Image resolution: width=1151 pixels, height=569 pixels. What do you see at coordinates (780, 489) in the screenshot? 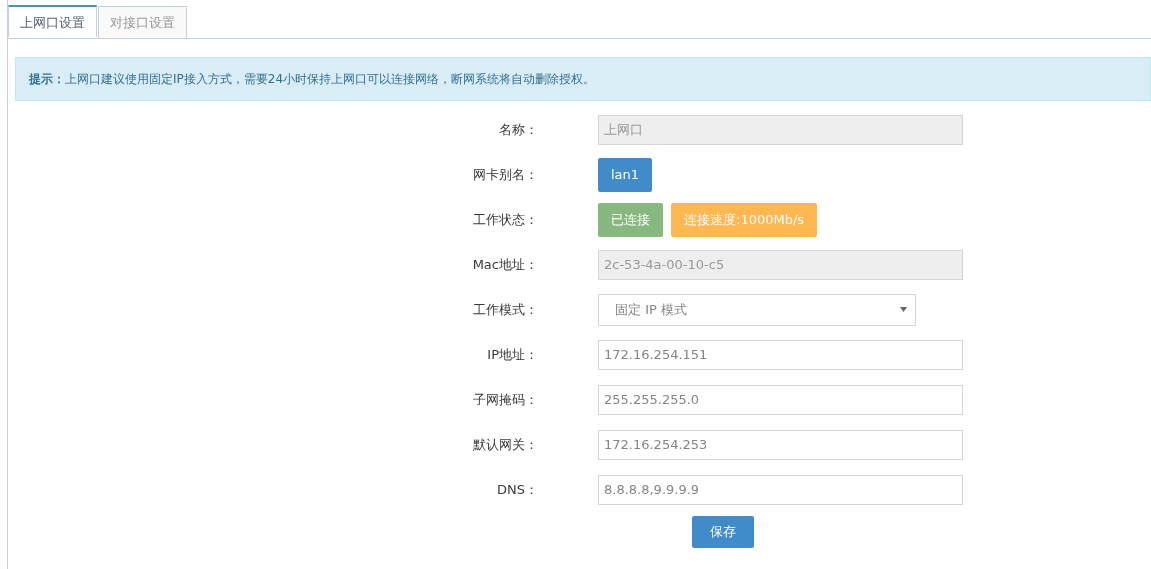
I see `text-field: 8.8.8.8,9.9.9.9` at bounding box center [780, 489].